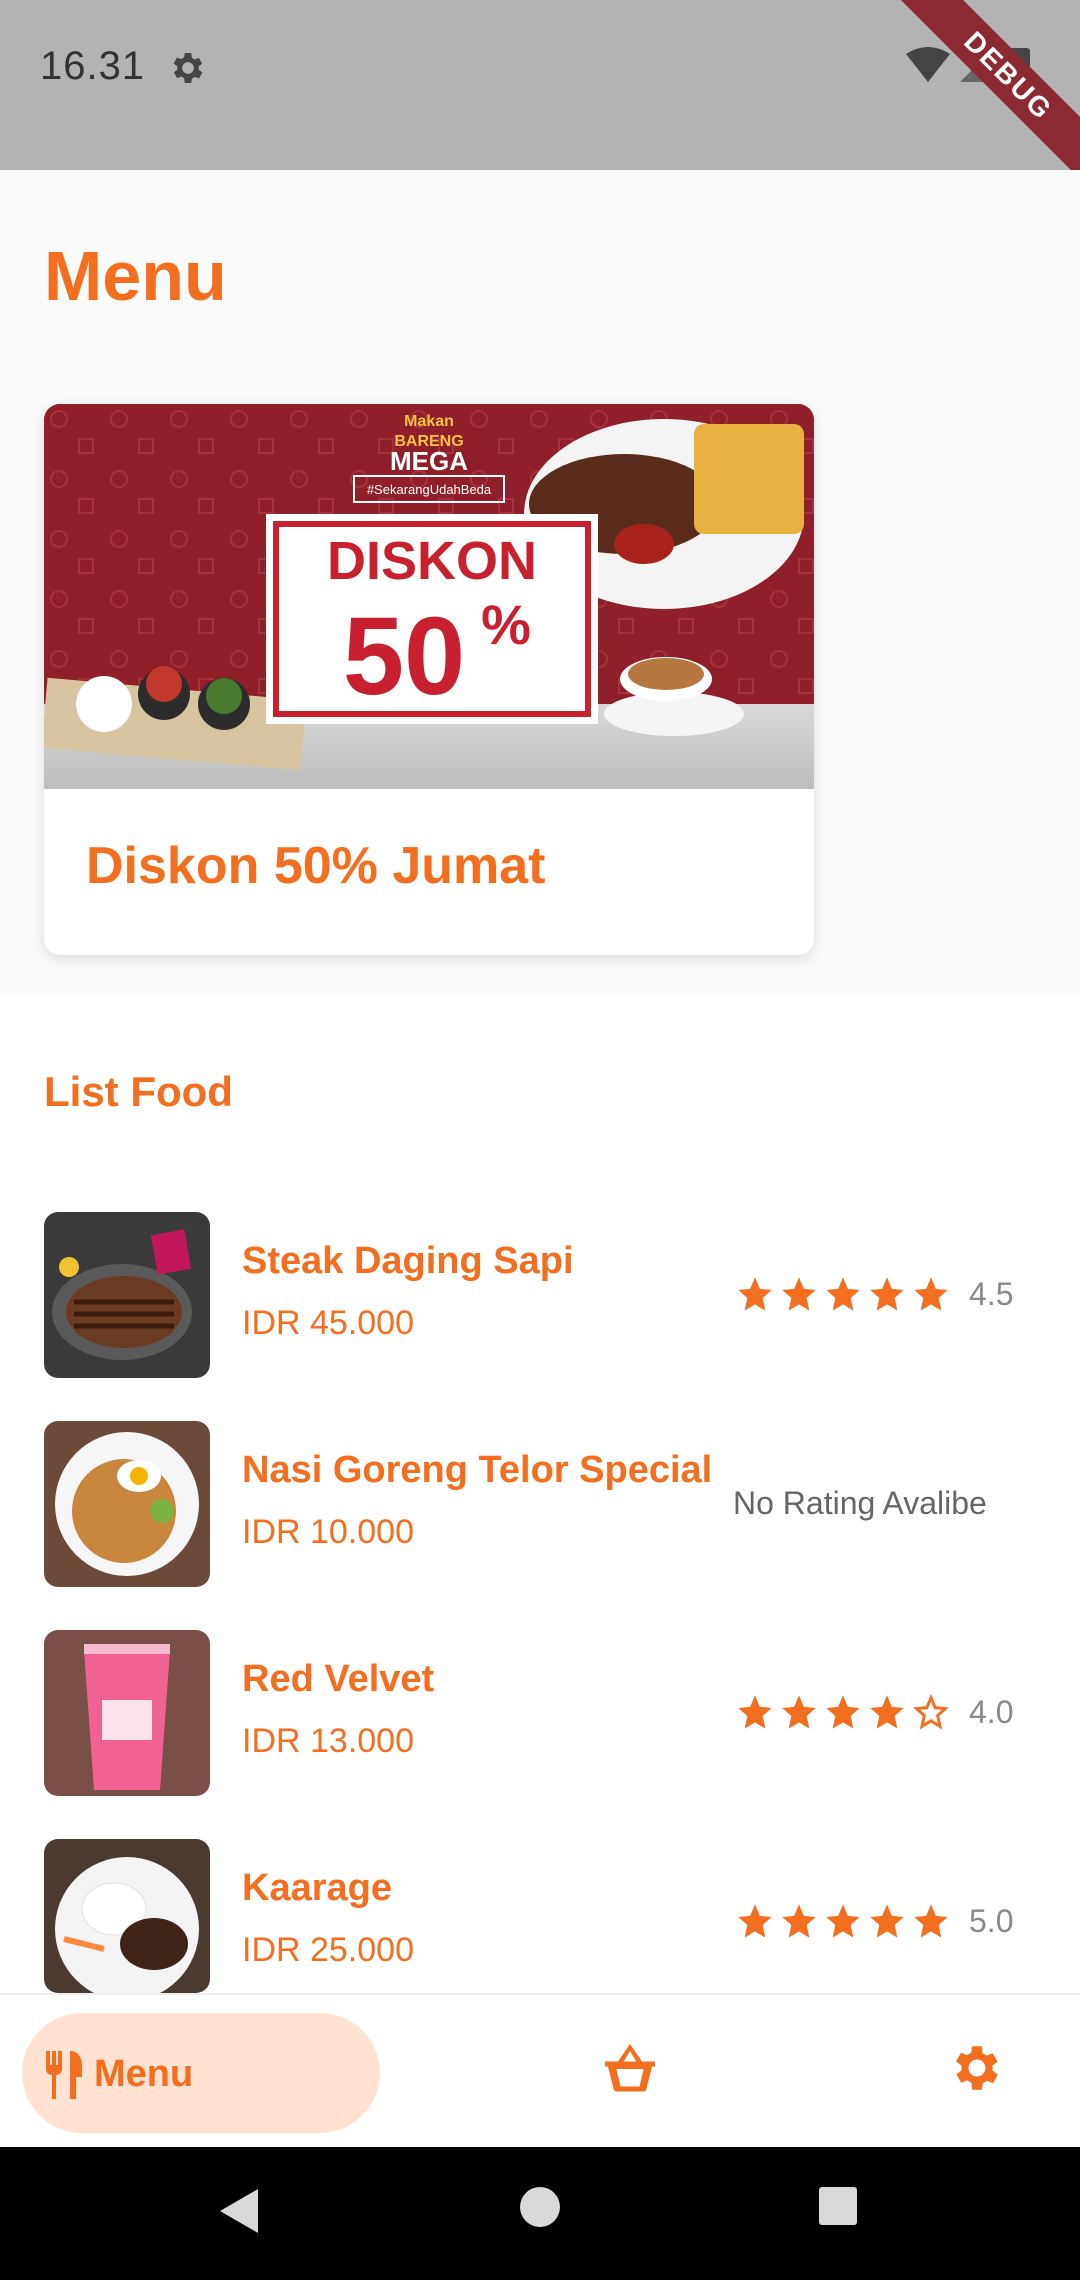  I want to click on gear-icon, so click(977, 2068).